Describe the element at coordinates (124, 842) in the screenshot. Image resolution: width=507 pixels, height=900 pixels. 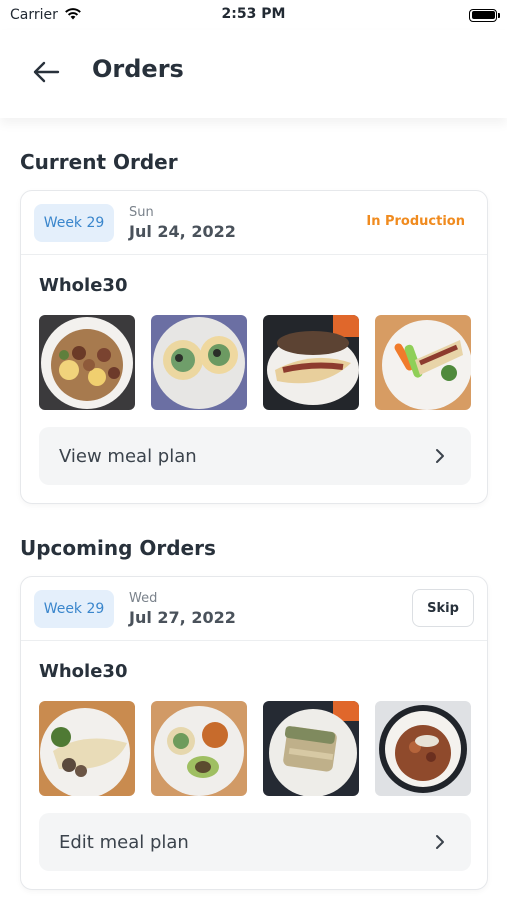
I see `edit-meal-plan-label: Edit meal plan` at that location.